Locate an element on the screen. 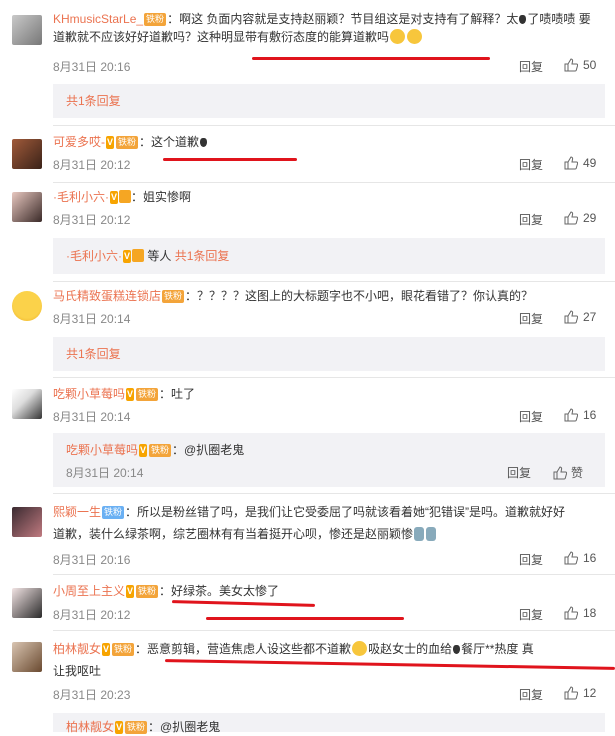 This screenshot has height=736, width=615. comment-text: 可爱多哎- V 铁粉 ：这个道歉 is located at coordinates (324, 142).